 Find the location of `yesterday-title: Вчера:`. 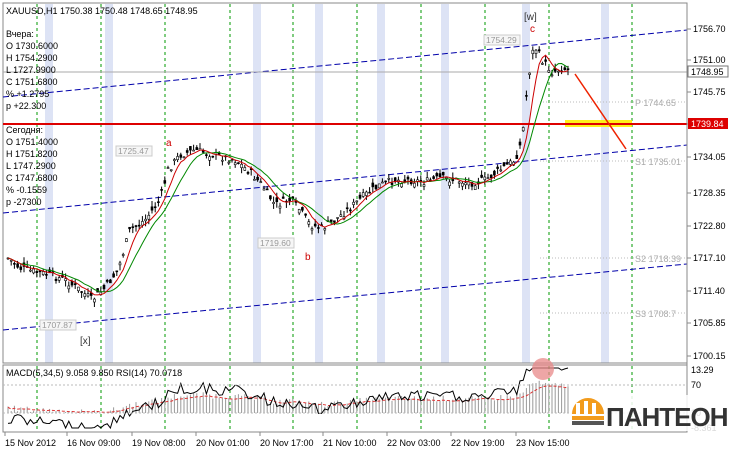

yesterday-title: Вчера: is located at coordinates (20, 34).